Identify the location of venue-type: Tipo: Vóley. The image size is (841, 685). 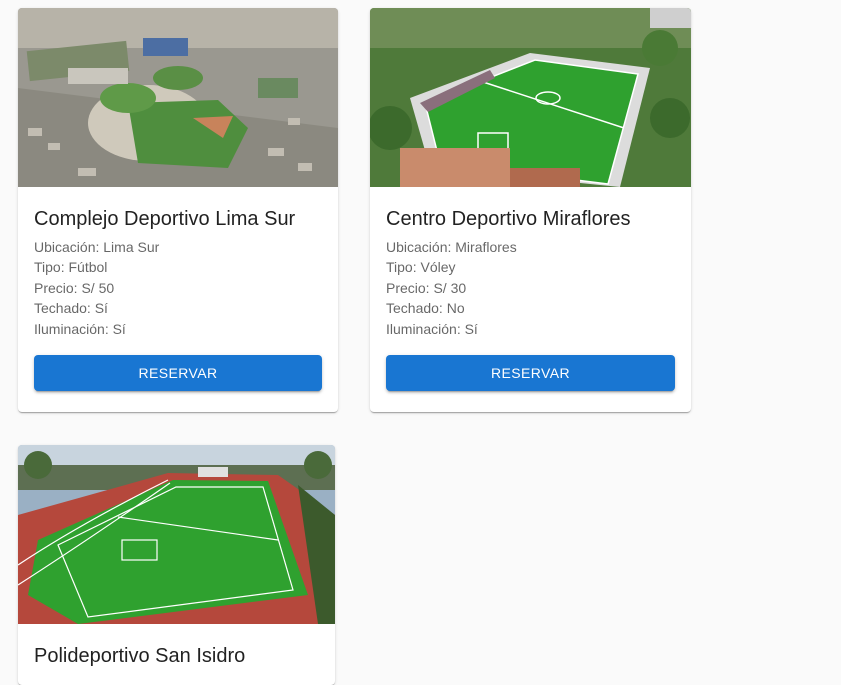
(421, 267).